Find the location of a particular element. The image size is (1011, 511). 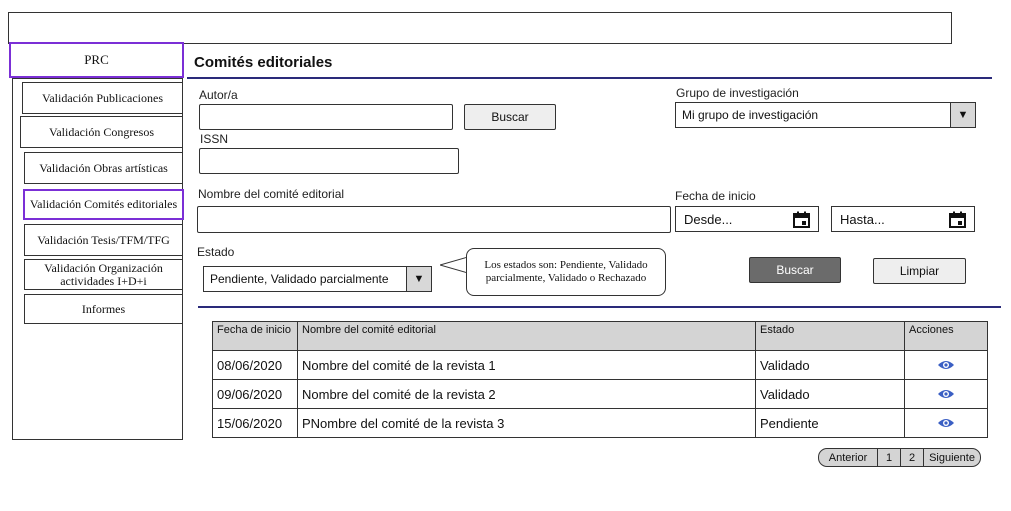

sidebar-item-obras: Validación Obras artísticas is located at coordinates (103, 168).